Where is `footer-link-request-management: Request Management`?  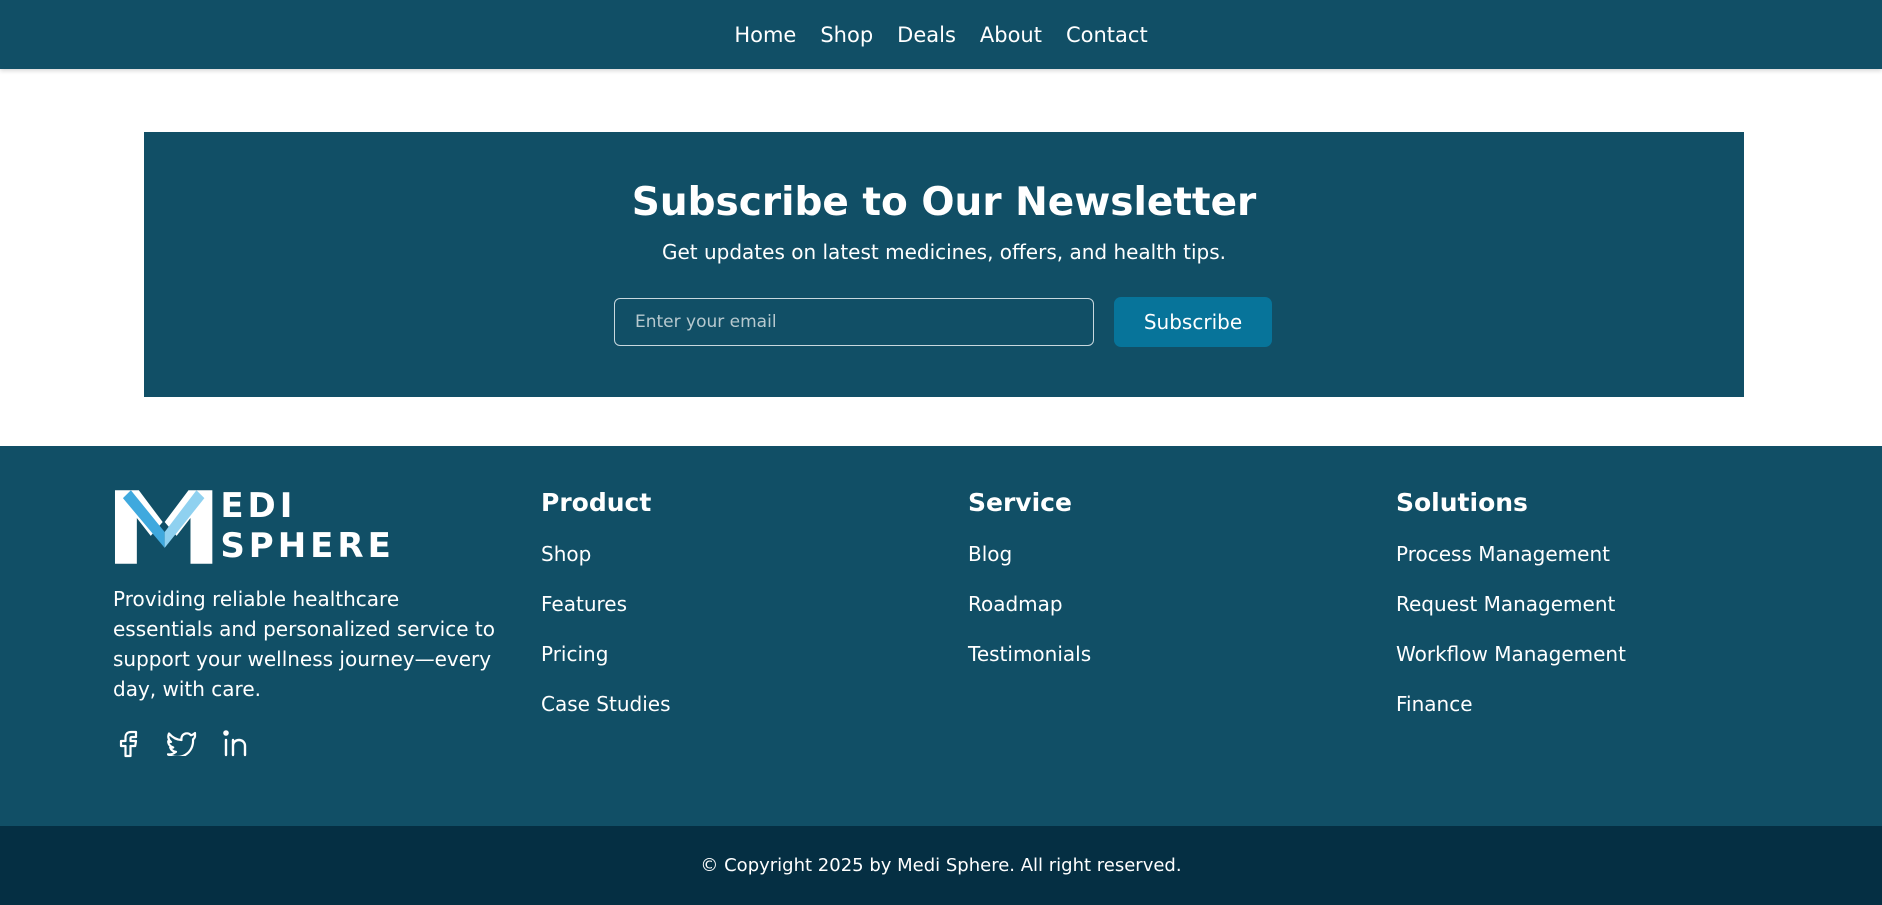 footer-link-request-management: Request Management is located at coordinates (1511, 614).